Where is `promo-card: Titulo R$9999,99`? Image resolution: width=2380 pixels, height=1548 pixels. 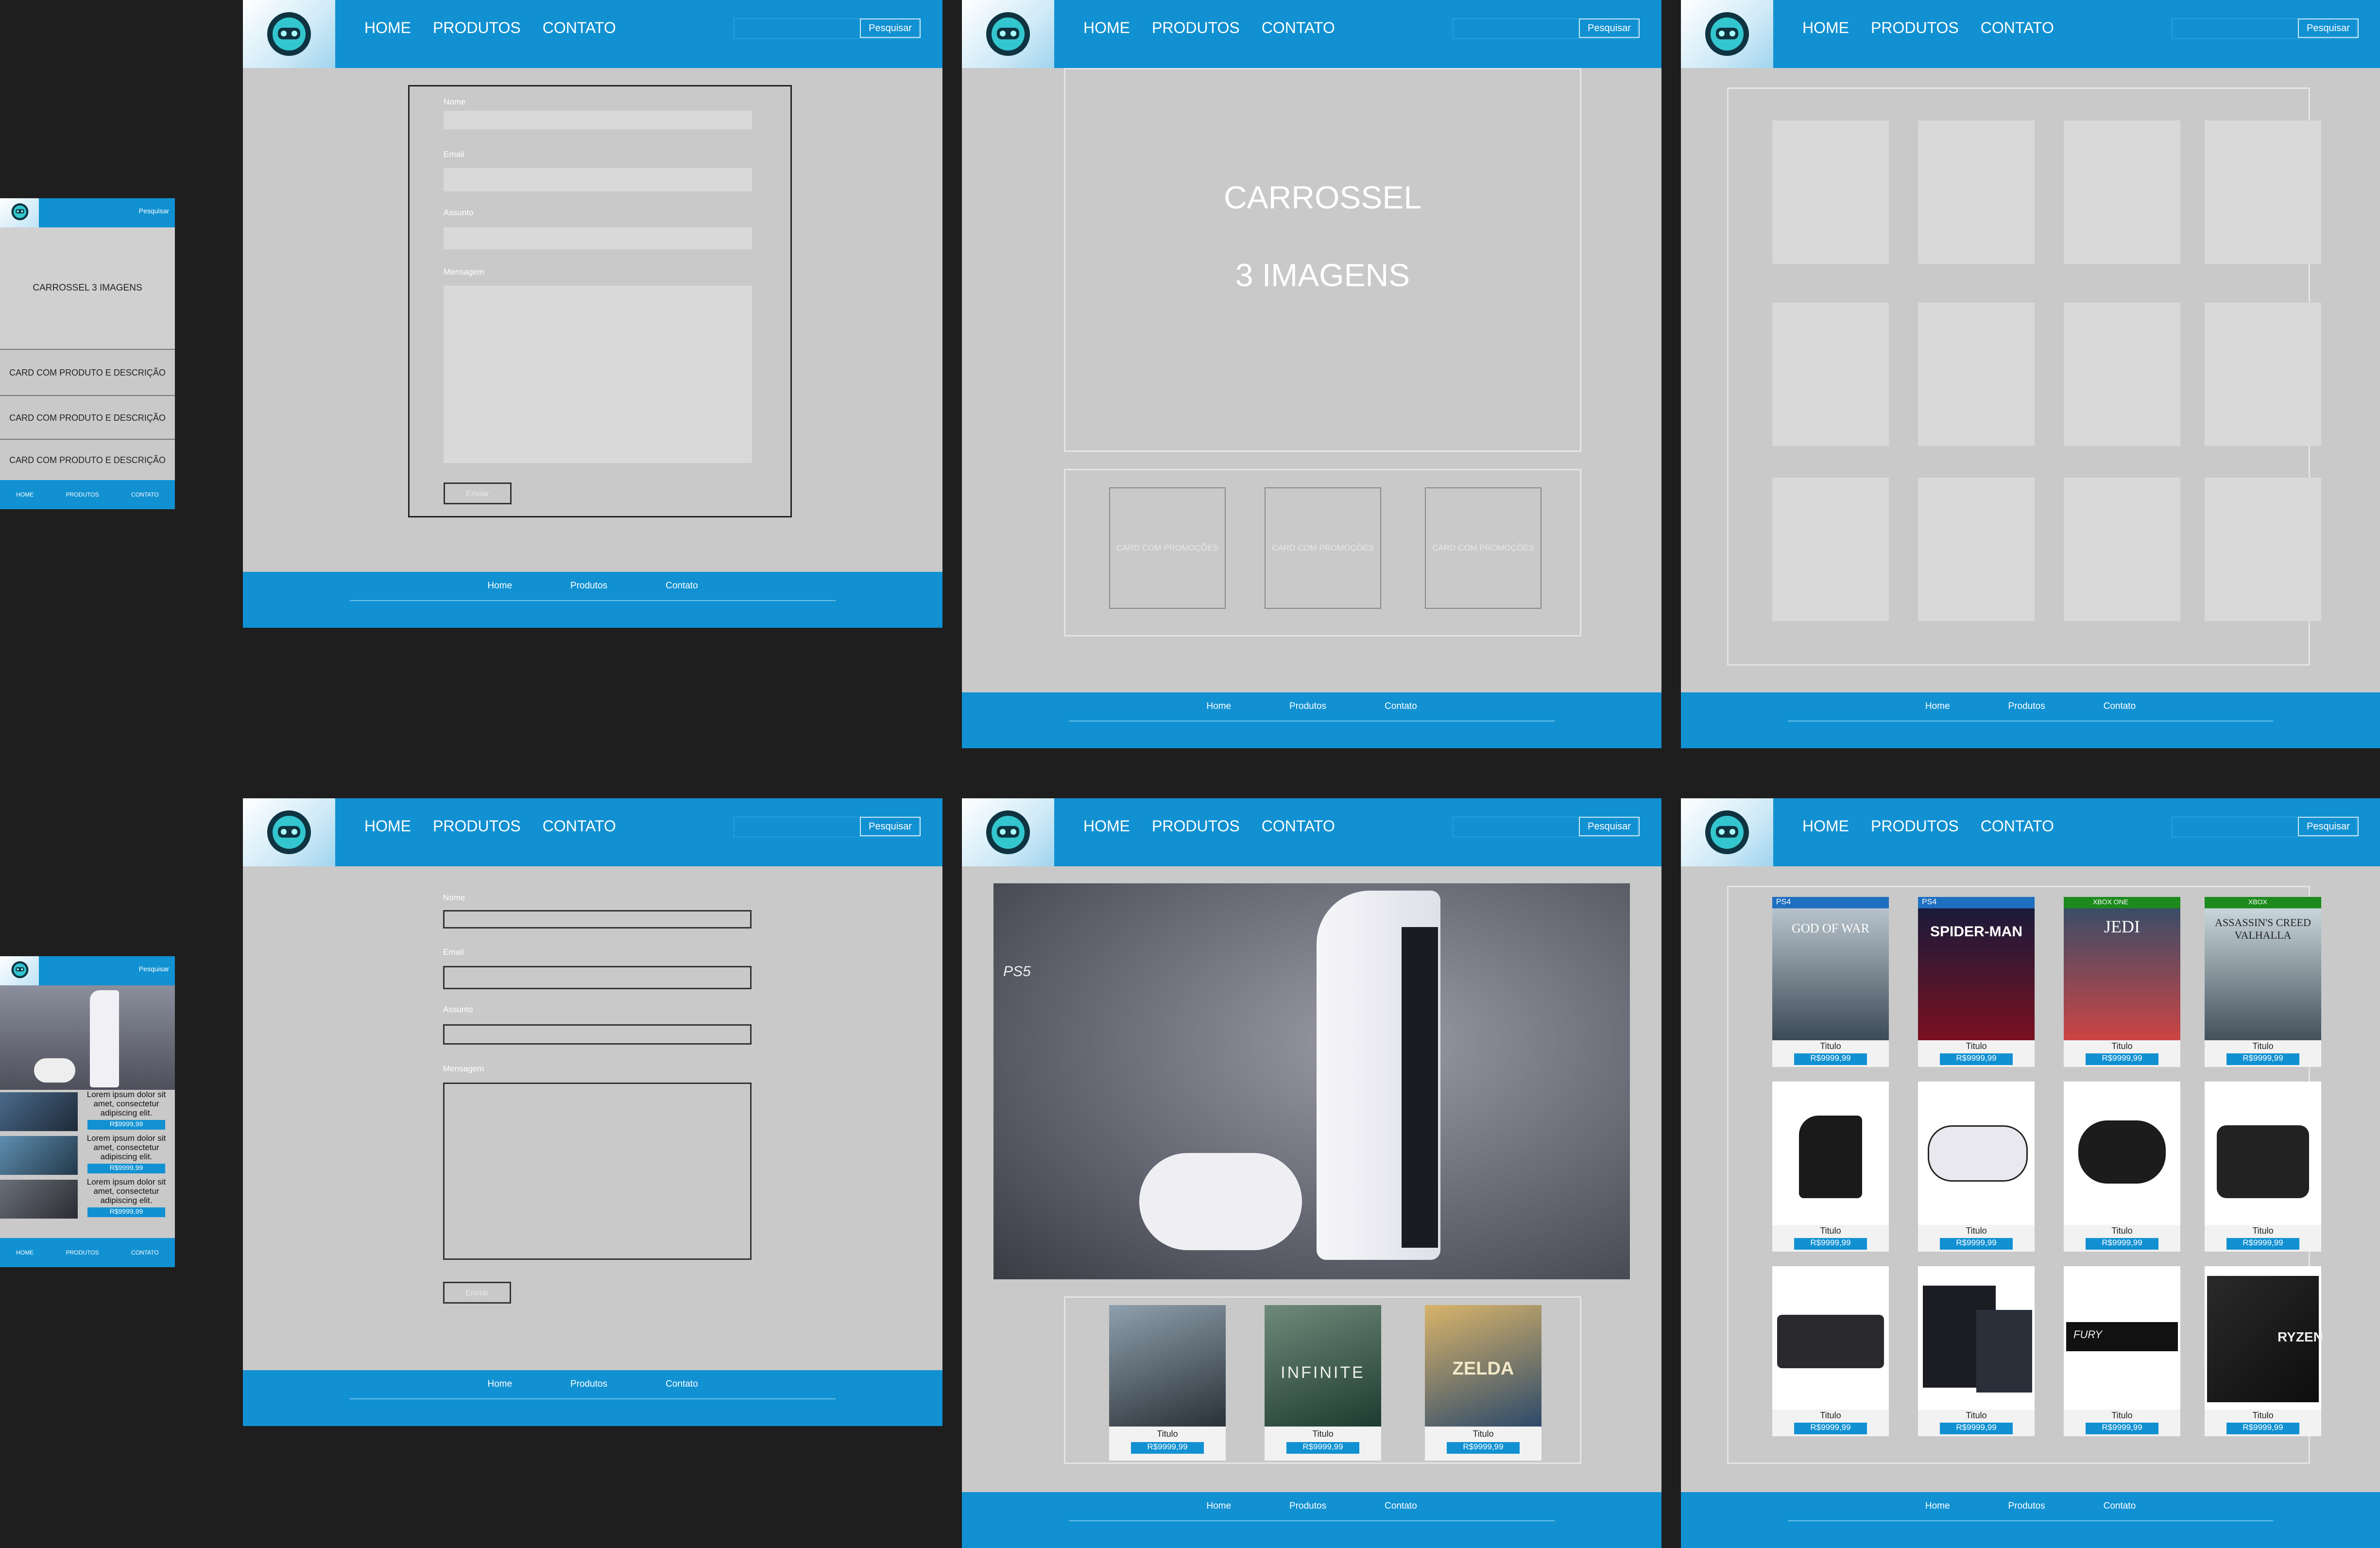
promo-card: Titulo R$9999,99 is located at coordinates (1167, 1383).